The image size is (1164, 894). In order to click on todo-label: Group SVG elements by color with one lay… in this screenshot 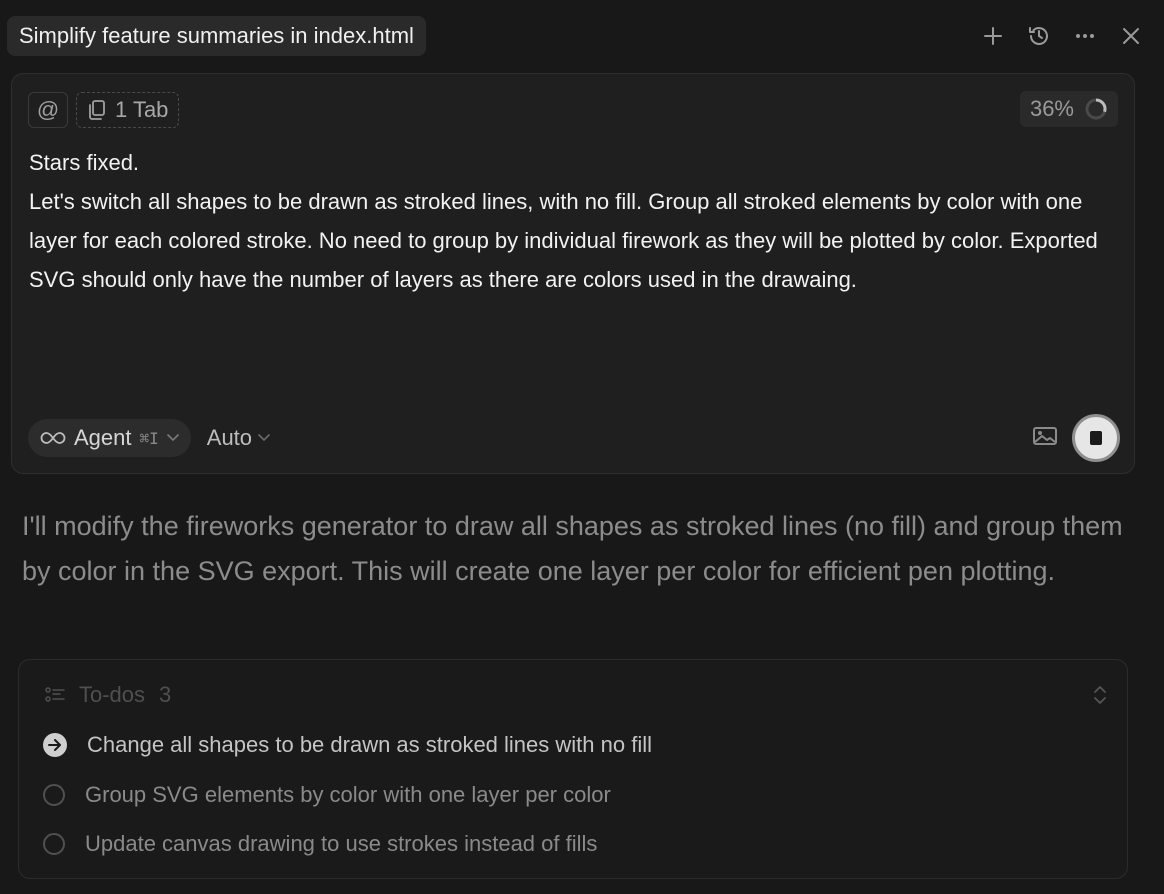, I will do `click(348, 794)`.